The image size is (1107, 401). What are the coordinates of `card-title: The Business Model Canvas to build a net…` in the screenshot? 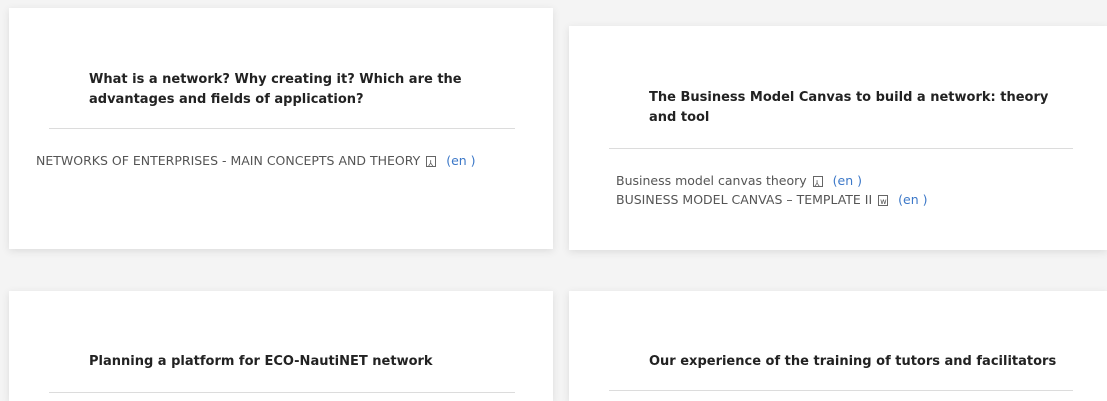 It's located at (849, 108).